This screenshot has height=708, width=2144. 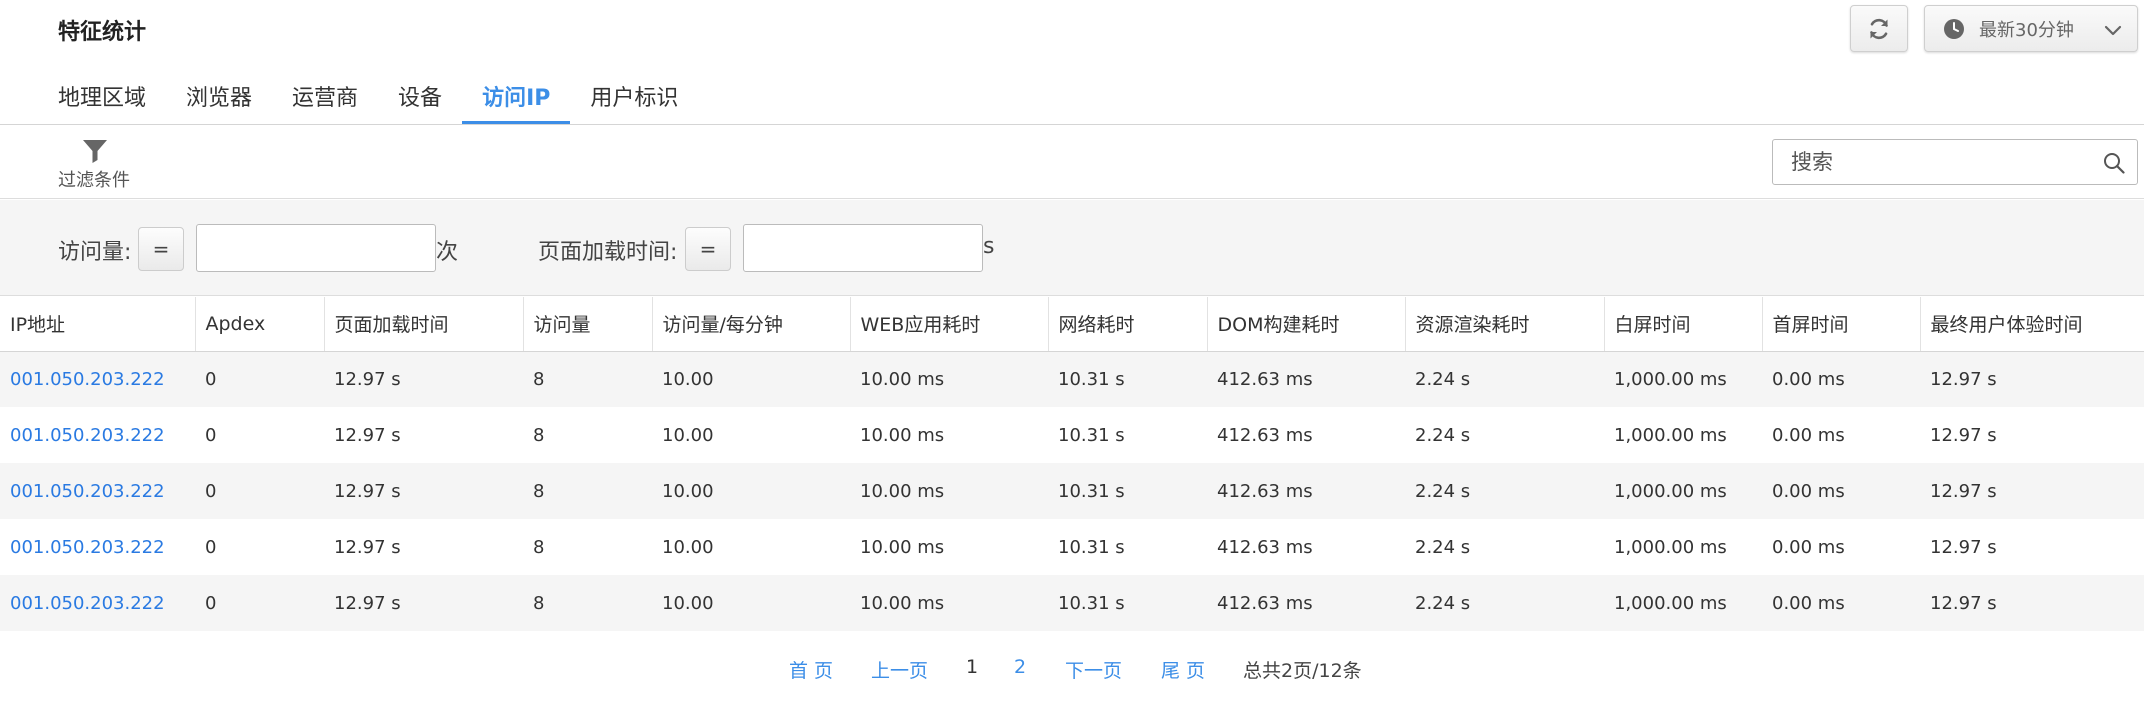 What do you see at coordinates (949, 324) in the screenshot?
I see `col-web-app-time: WEB应用耗时` at bounding box center [949, 324].